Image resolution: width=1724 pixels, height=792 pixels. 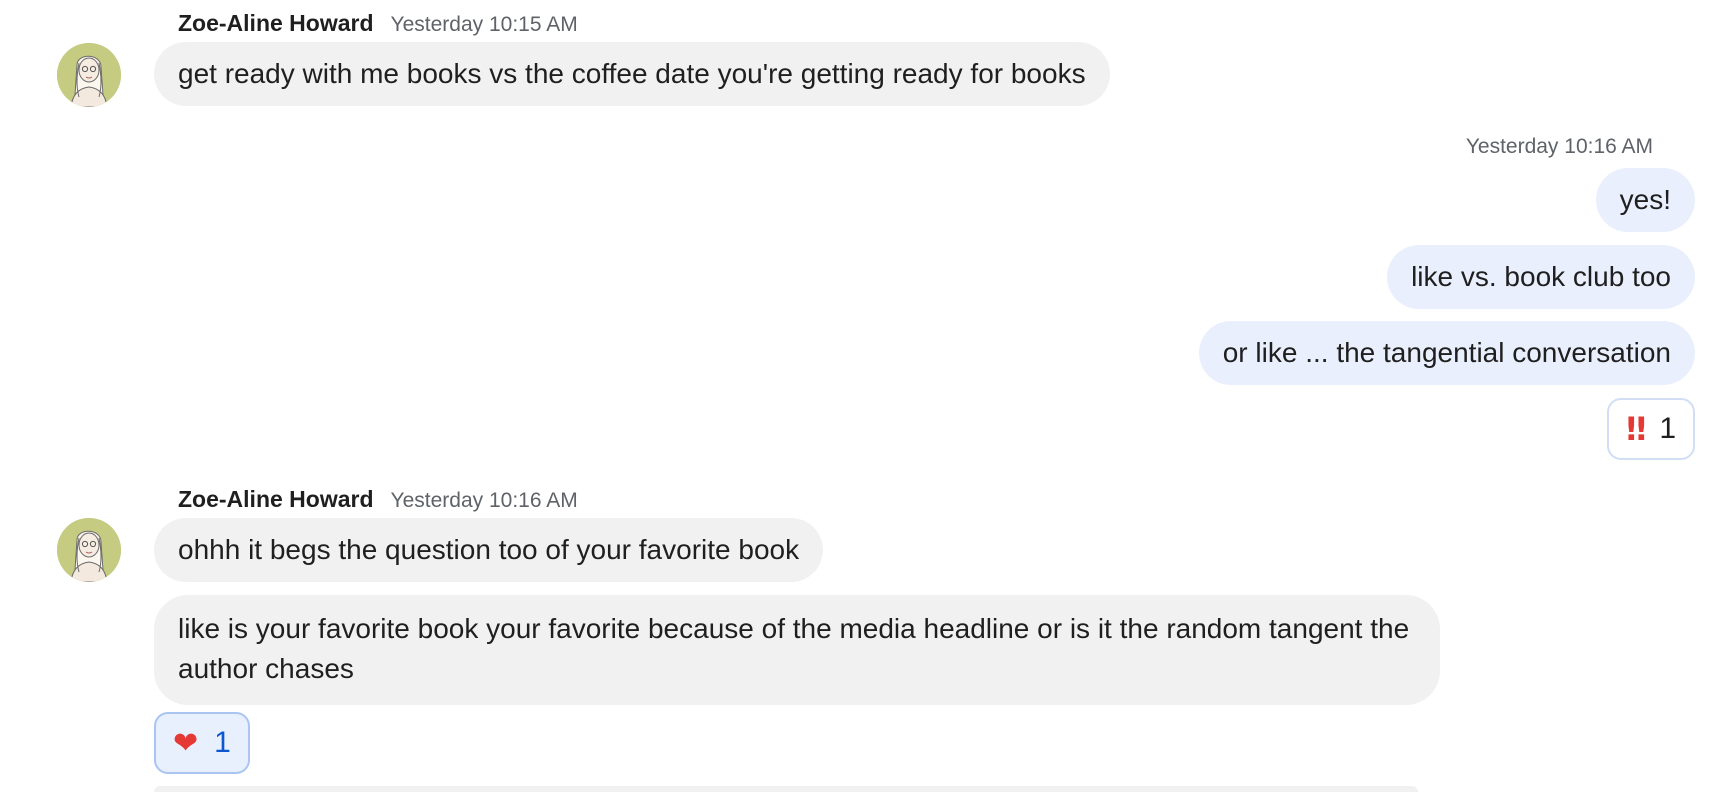 What do you see at coordinates (1651, 429) in the screenshot?
I see `reaction-chip: ‼ 1` at bounding box center [1651, 429].